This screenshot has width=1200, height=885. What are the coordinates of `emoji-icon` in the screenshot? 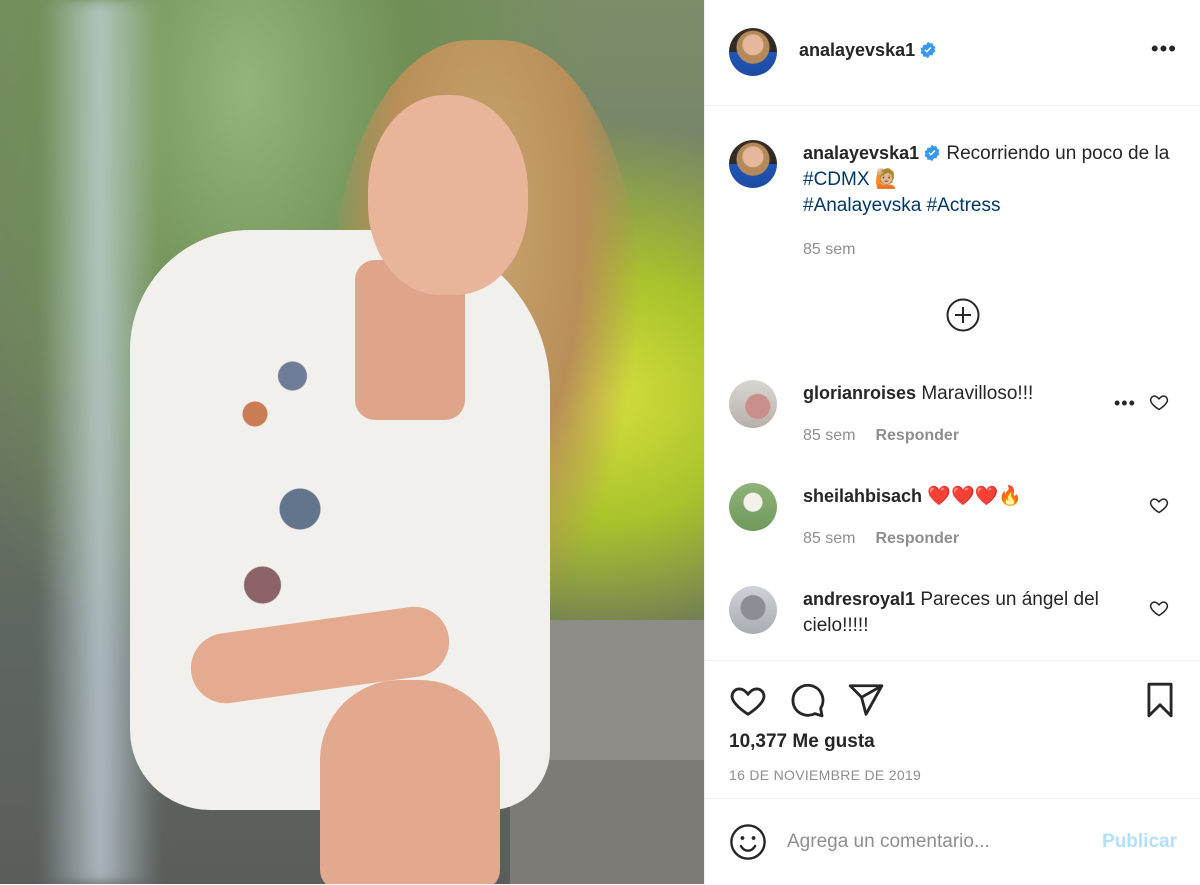 It's located at (748, 842).